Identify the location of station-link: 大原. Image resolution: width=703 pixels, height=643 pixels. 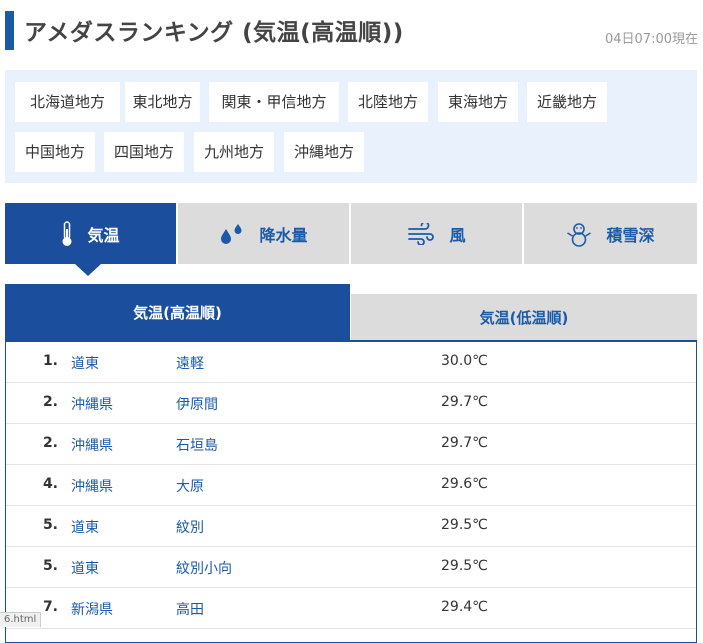
(190, 486).